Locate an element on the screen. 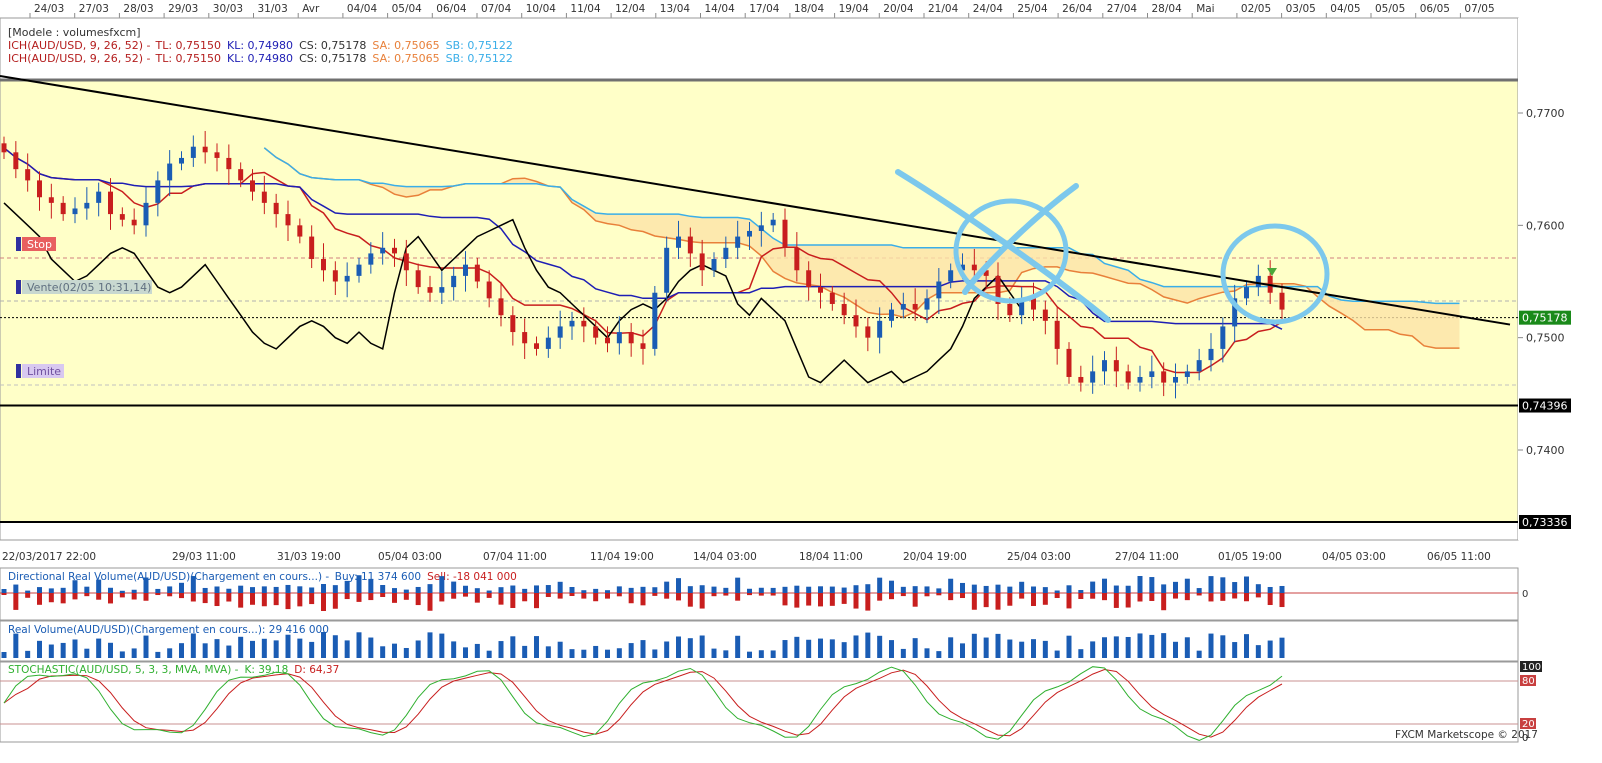 This screenshot has height=763, width=1602. price-tick-label: 0,7500 is located at coordinates (1545, 338).